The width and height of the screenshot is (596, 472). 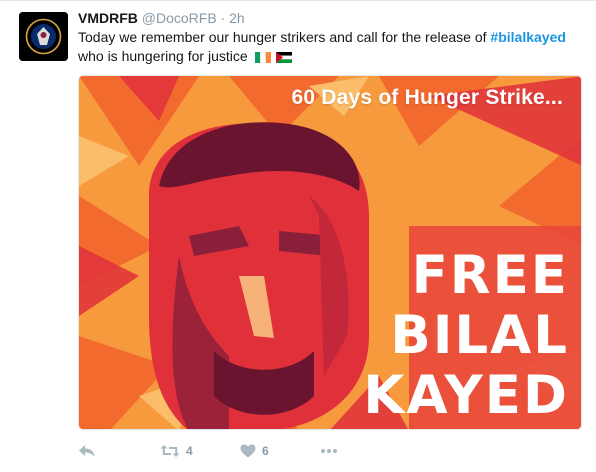 I want to click on hashtag-link: #bilalkayed, so click(x=528, y=37).